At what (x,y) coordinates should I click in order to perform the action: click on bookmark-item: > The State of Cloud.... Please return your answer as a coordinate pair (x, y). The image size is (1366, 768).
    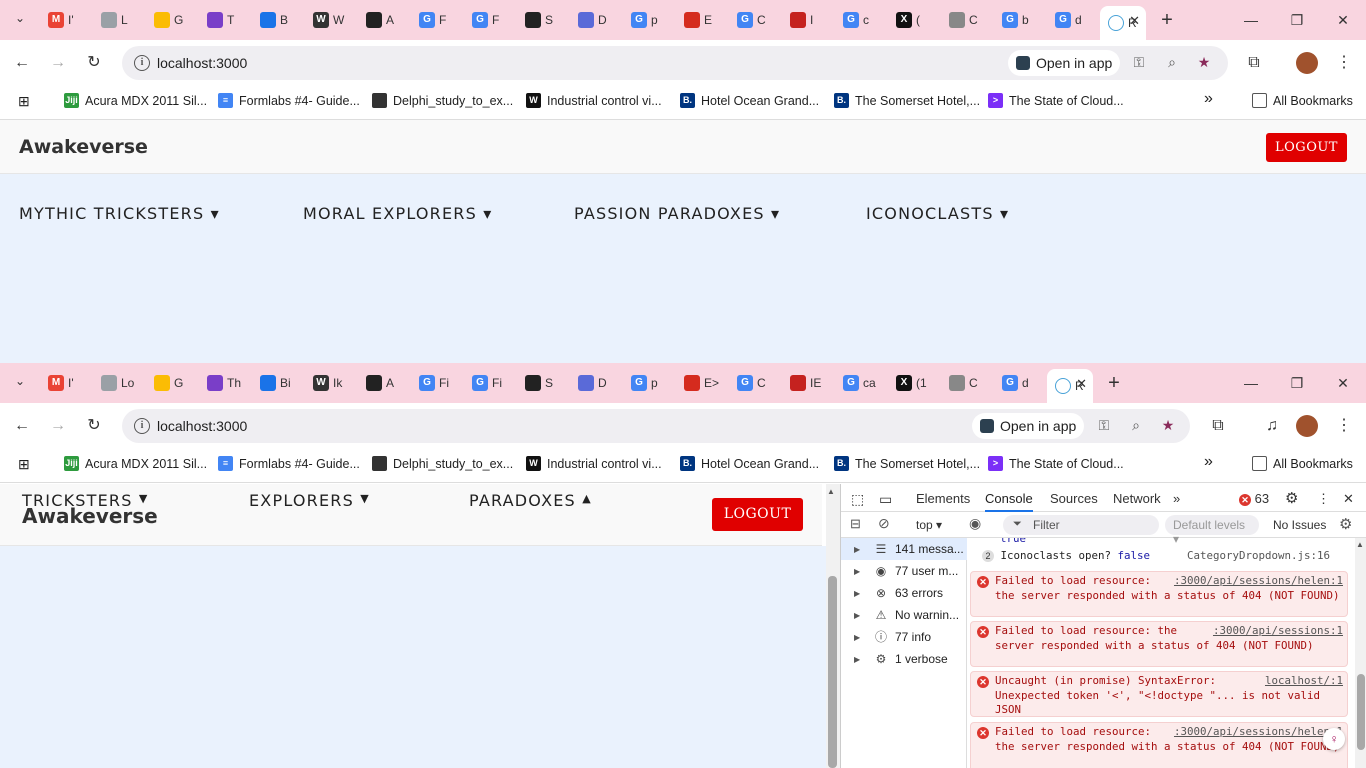
    Looking at the image, I should click on (1056, 463).